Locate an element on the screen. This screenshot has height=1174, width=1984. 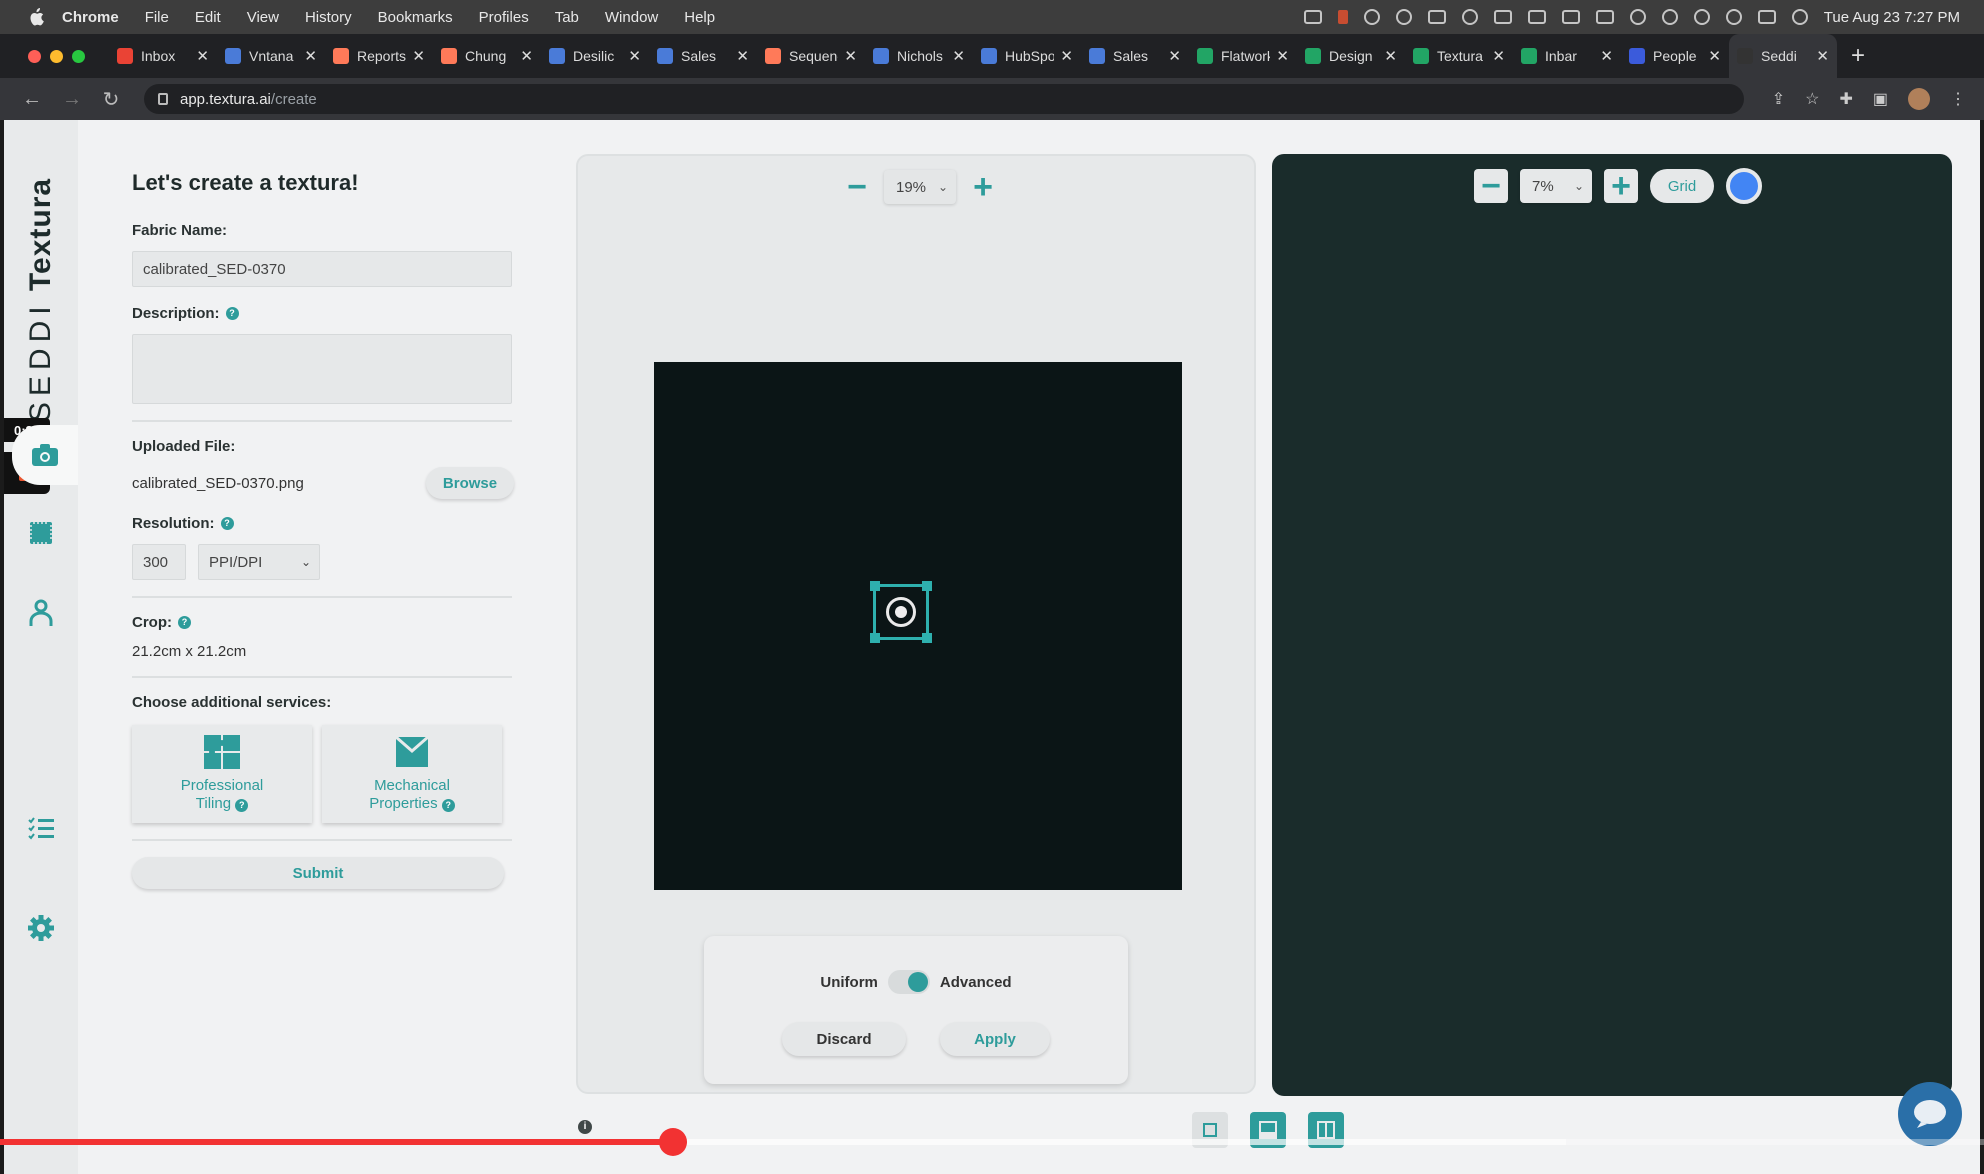
menu-history: History is located at coordinates (328, 17).